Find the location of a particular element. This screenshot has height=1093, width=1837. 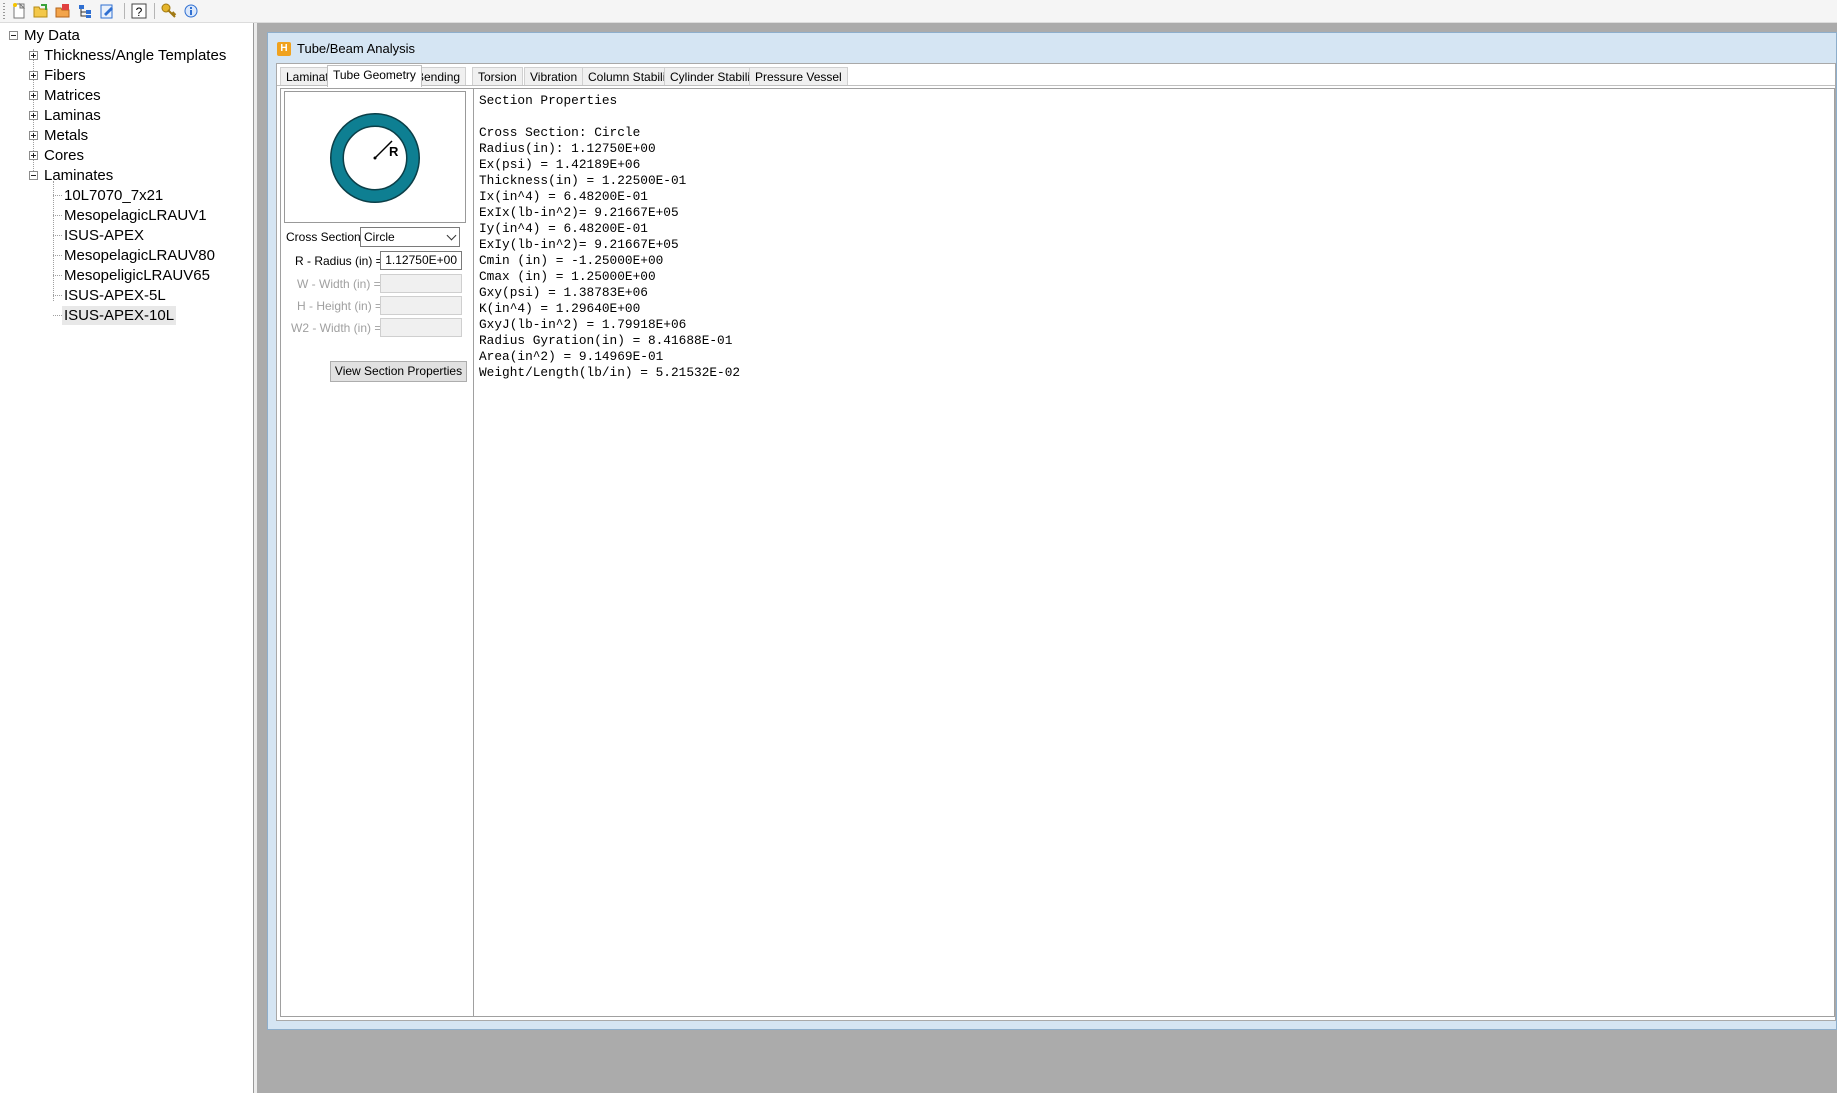

chevron-down-icon is located at coordinates (451, 235).